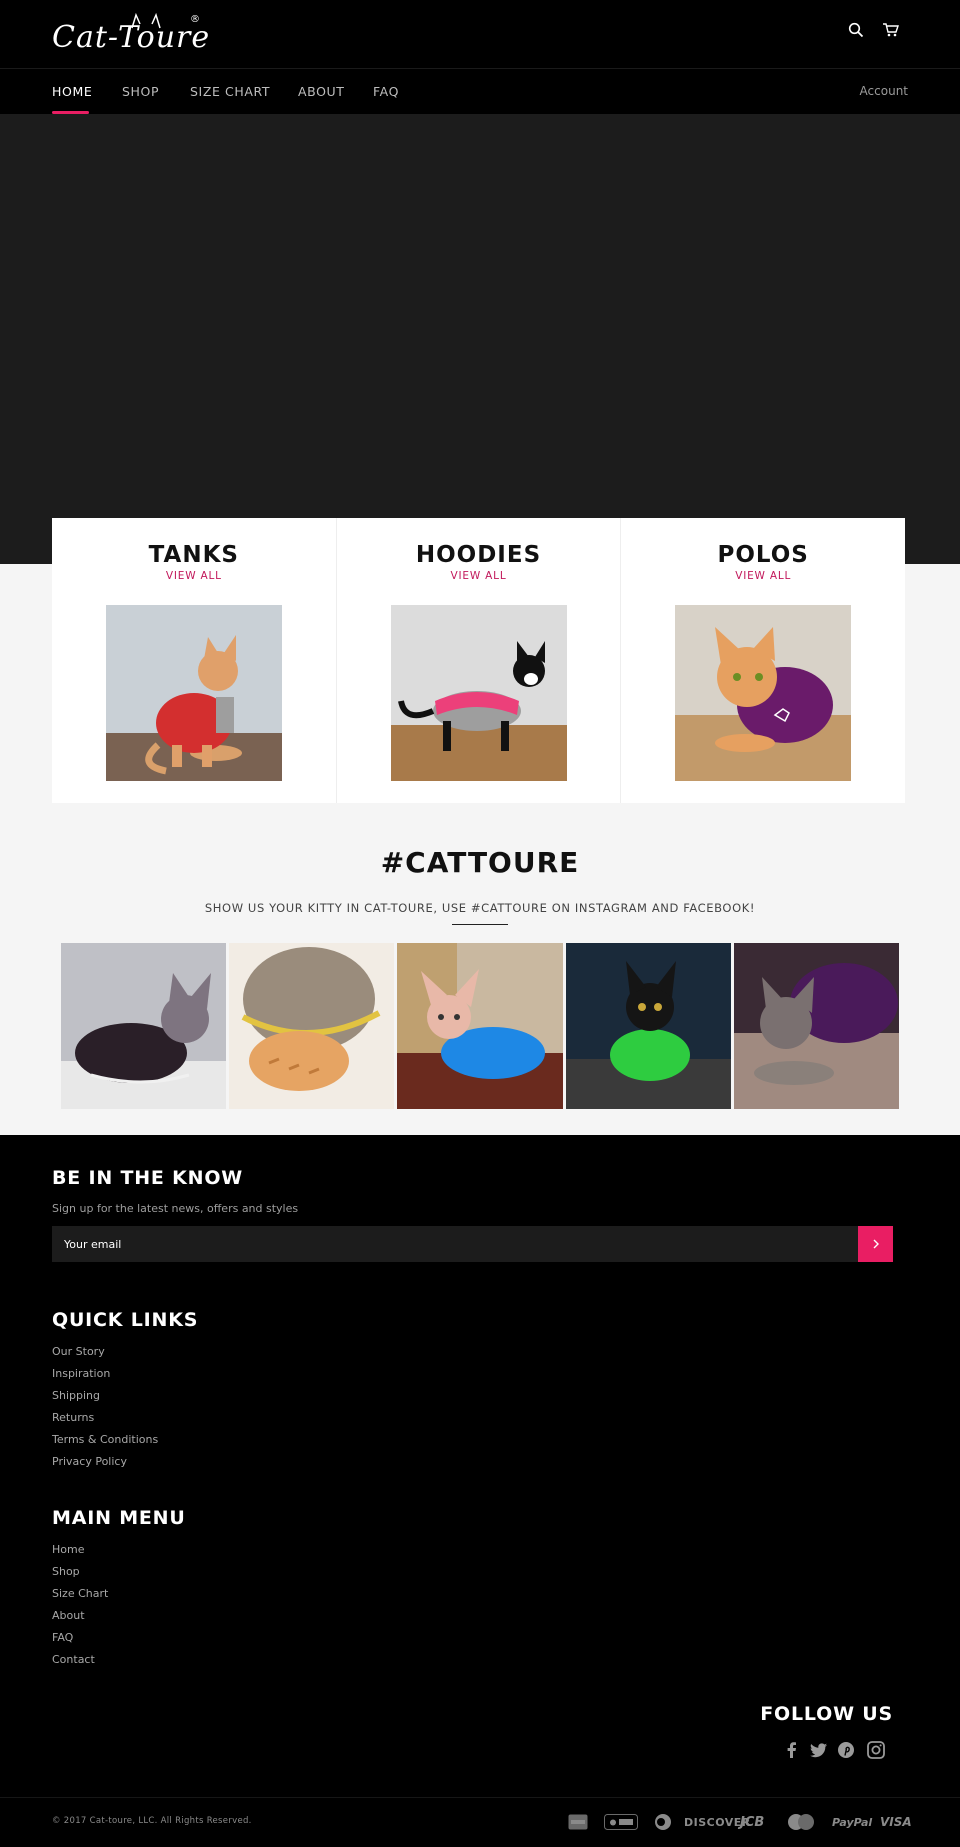 The height and width of the screenshot is (1847, 960). What do you see at coordinates (480, 91) in the screenshot?
I see `main-nav: HOME SHOP SIZE CHART ABOUT FAQ Account` at bounding box center [480, 91].